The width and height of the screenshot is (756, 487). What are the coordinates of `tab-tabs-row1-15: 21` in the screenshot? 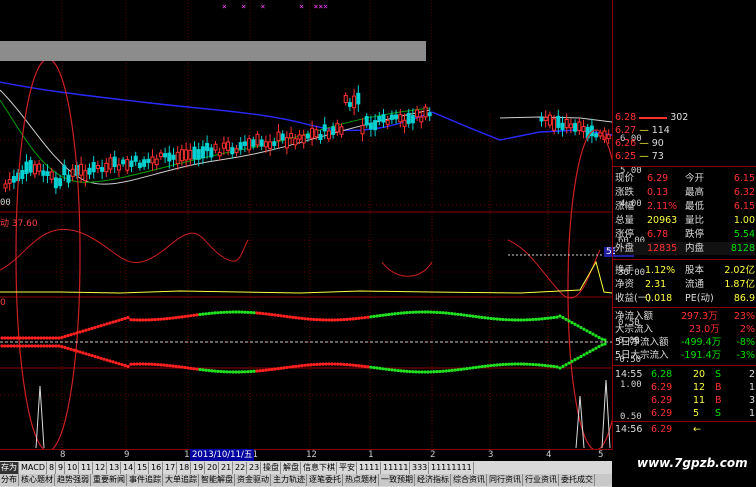 It's located at (227, 468).